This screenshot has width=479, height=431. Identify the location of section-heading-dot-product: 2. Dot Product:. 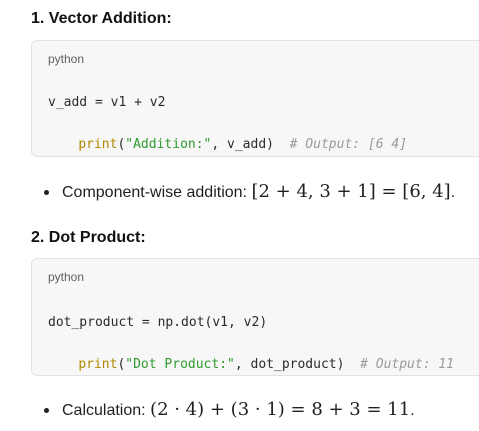
(88, 237).